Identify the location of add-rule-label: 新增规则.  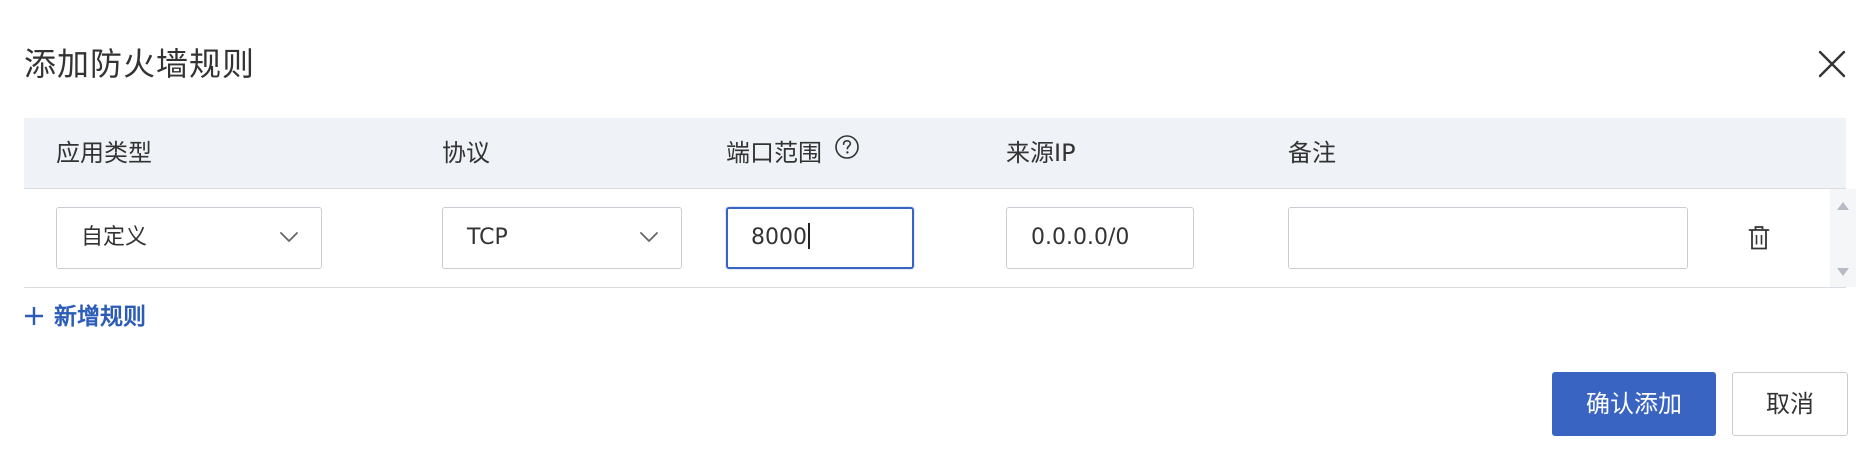
(100, 317).